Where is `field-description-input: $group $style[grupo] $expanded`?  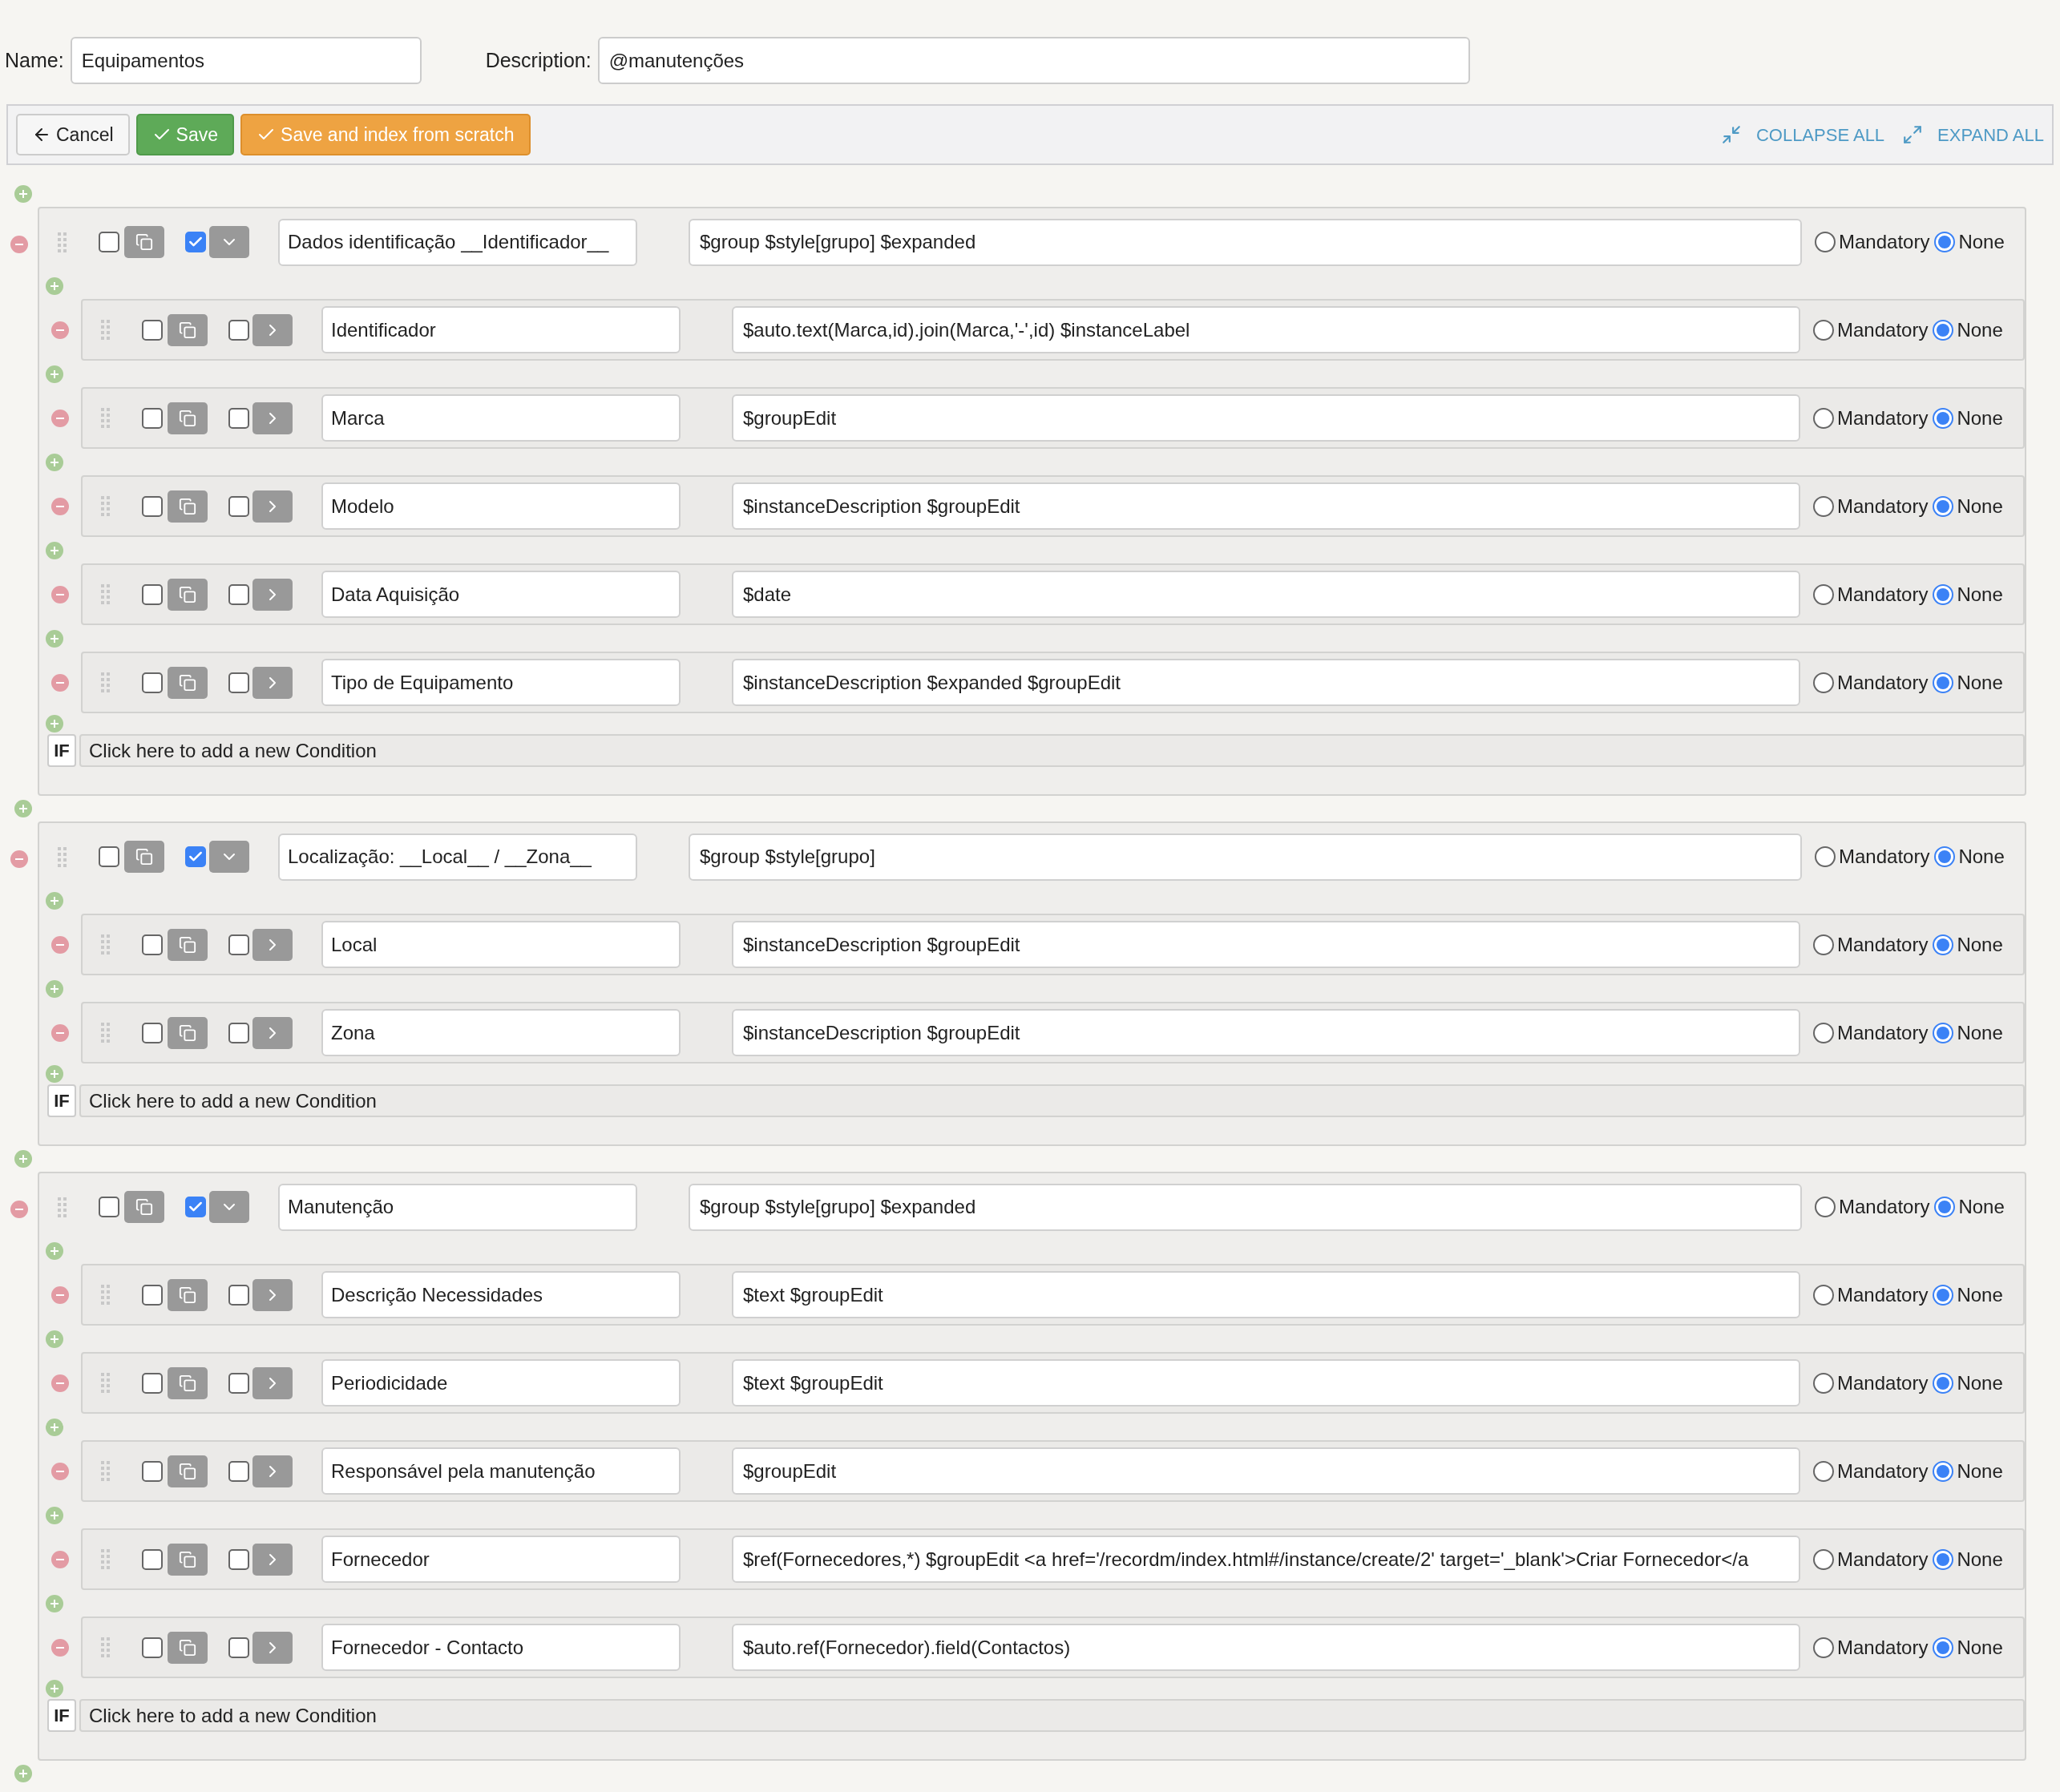 field-description-input: $group $style[grupo] $expanded is located at coordinates (1245, 1207).